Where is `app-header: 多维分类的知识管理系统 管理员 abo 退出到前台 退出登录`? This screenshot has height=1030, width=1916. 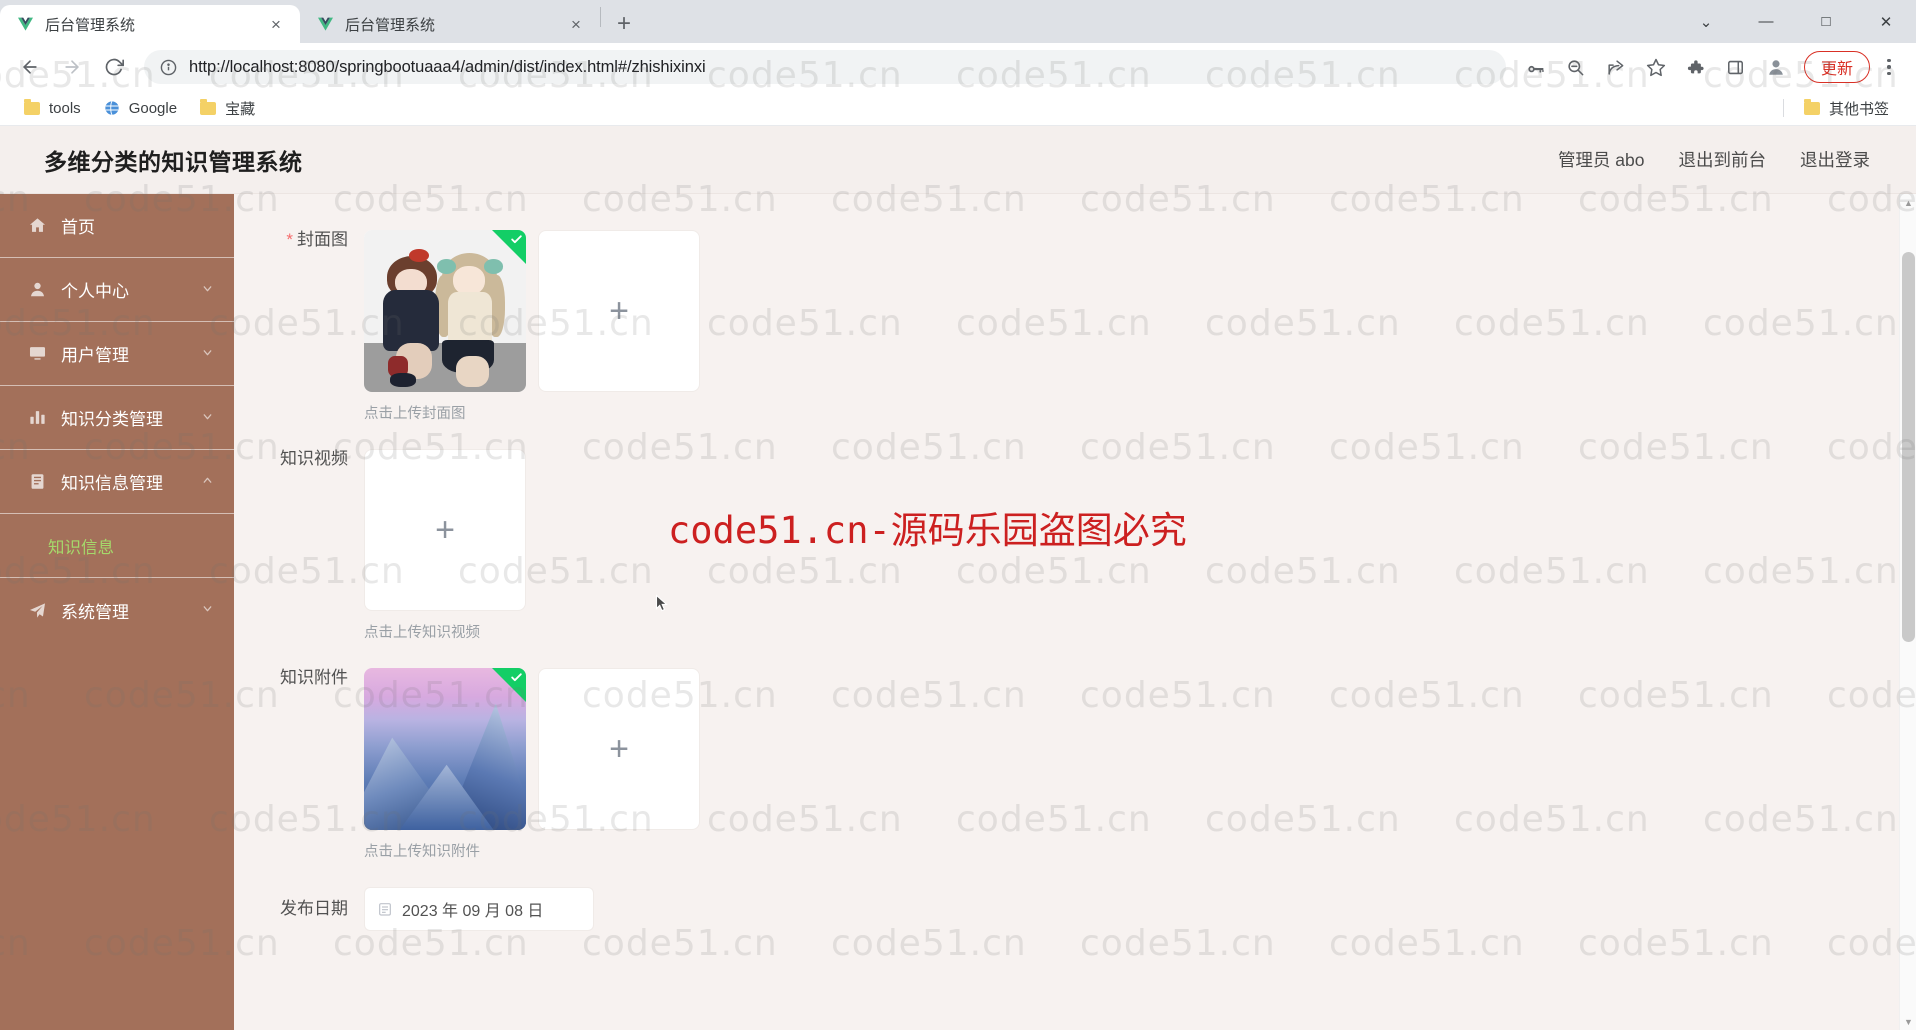
app-header: 多维分类的知识管理系统 管理员 abo 退出到前台 退出登录 is located at coordinates (958, 160).